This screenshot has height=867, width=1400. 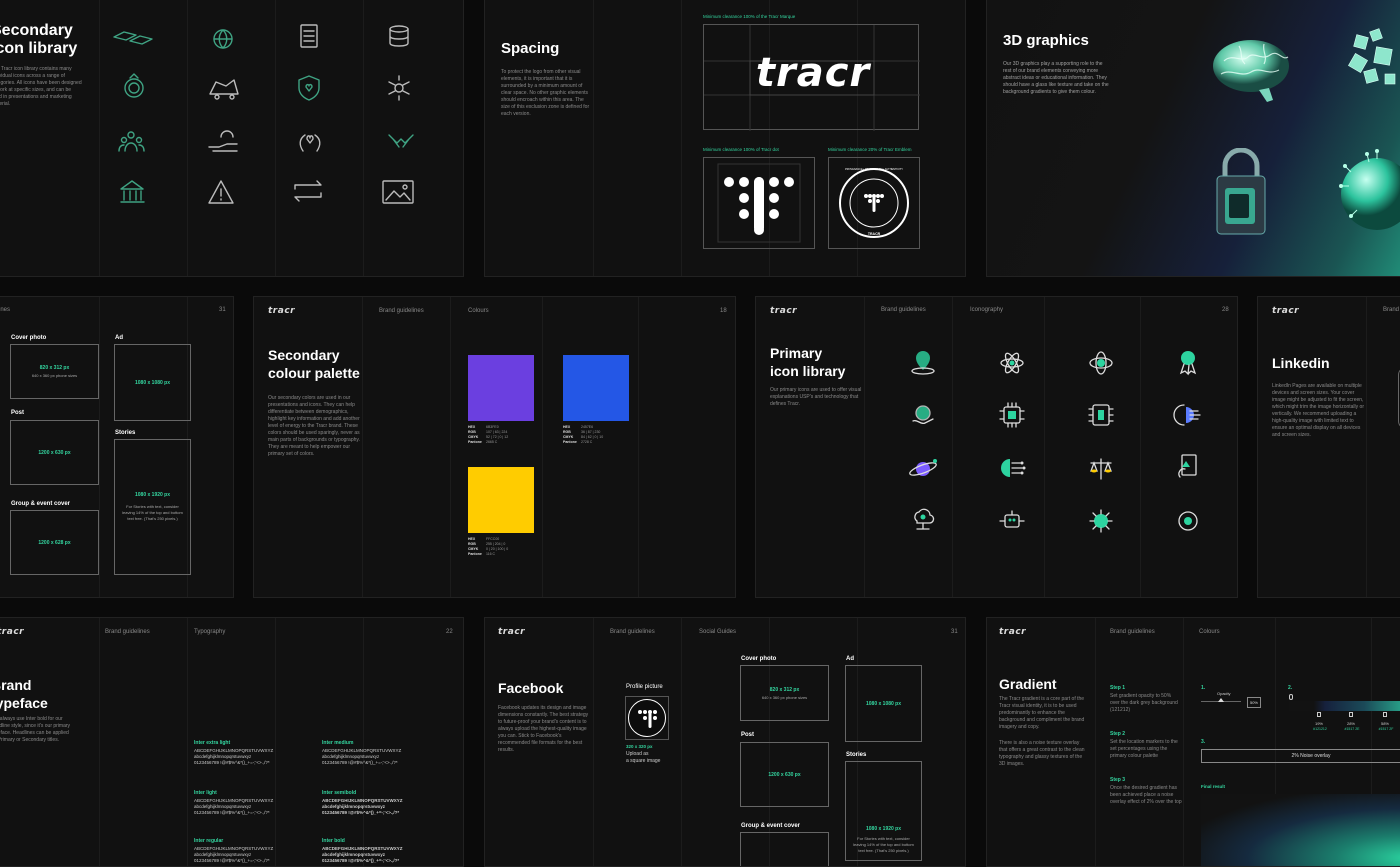 What do you see at coordinates (41, 504) in the screenshot?
I see `group-cover-label: Group & event cover` at bounding box center [41, 504].